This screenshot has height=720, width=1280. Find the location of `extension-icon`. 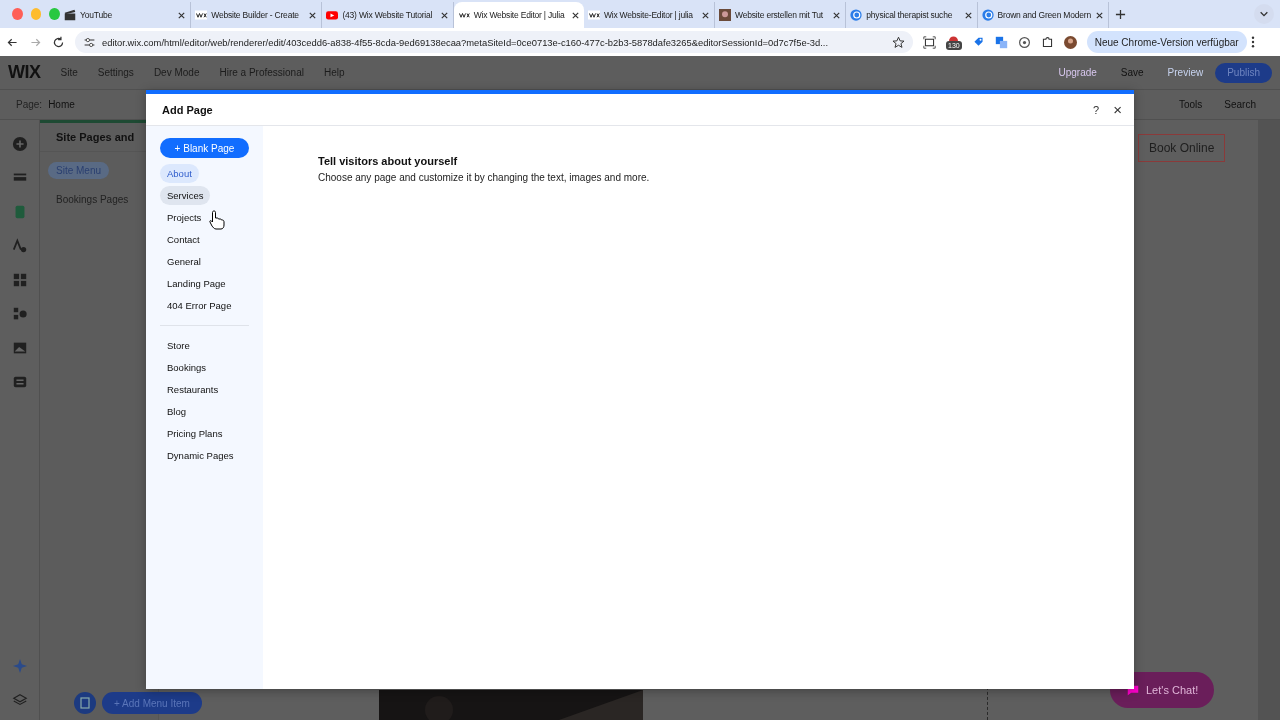

extension-icon is located at coordinates (954, 37).